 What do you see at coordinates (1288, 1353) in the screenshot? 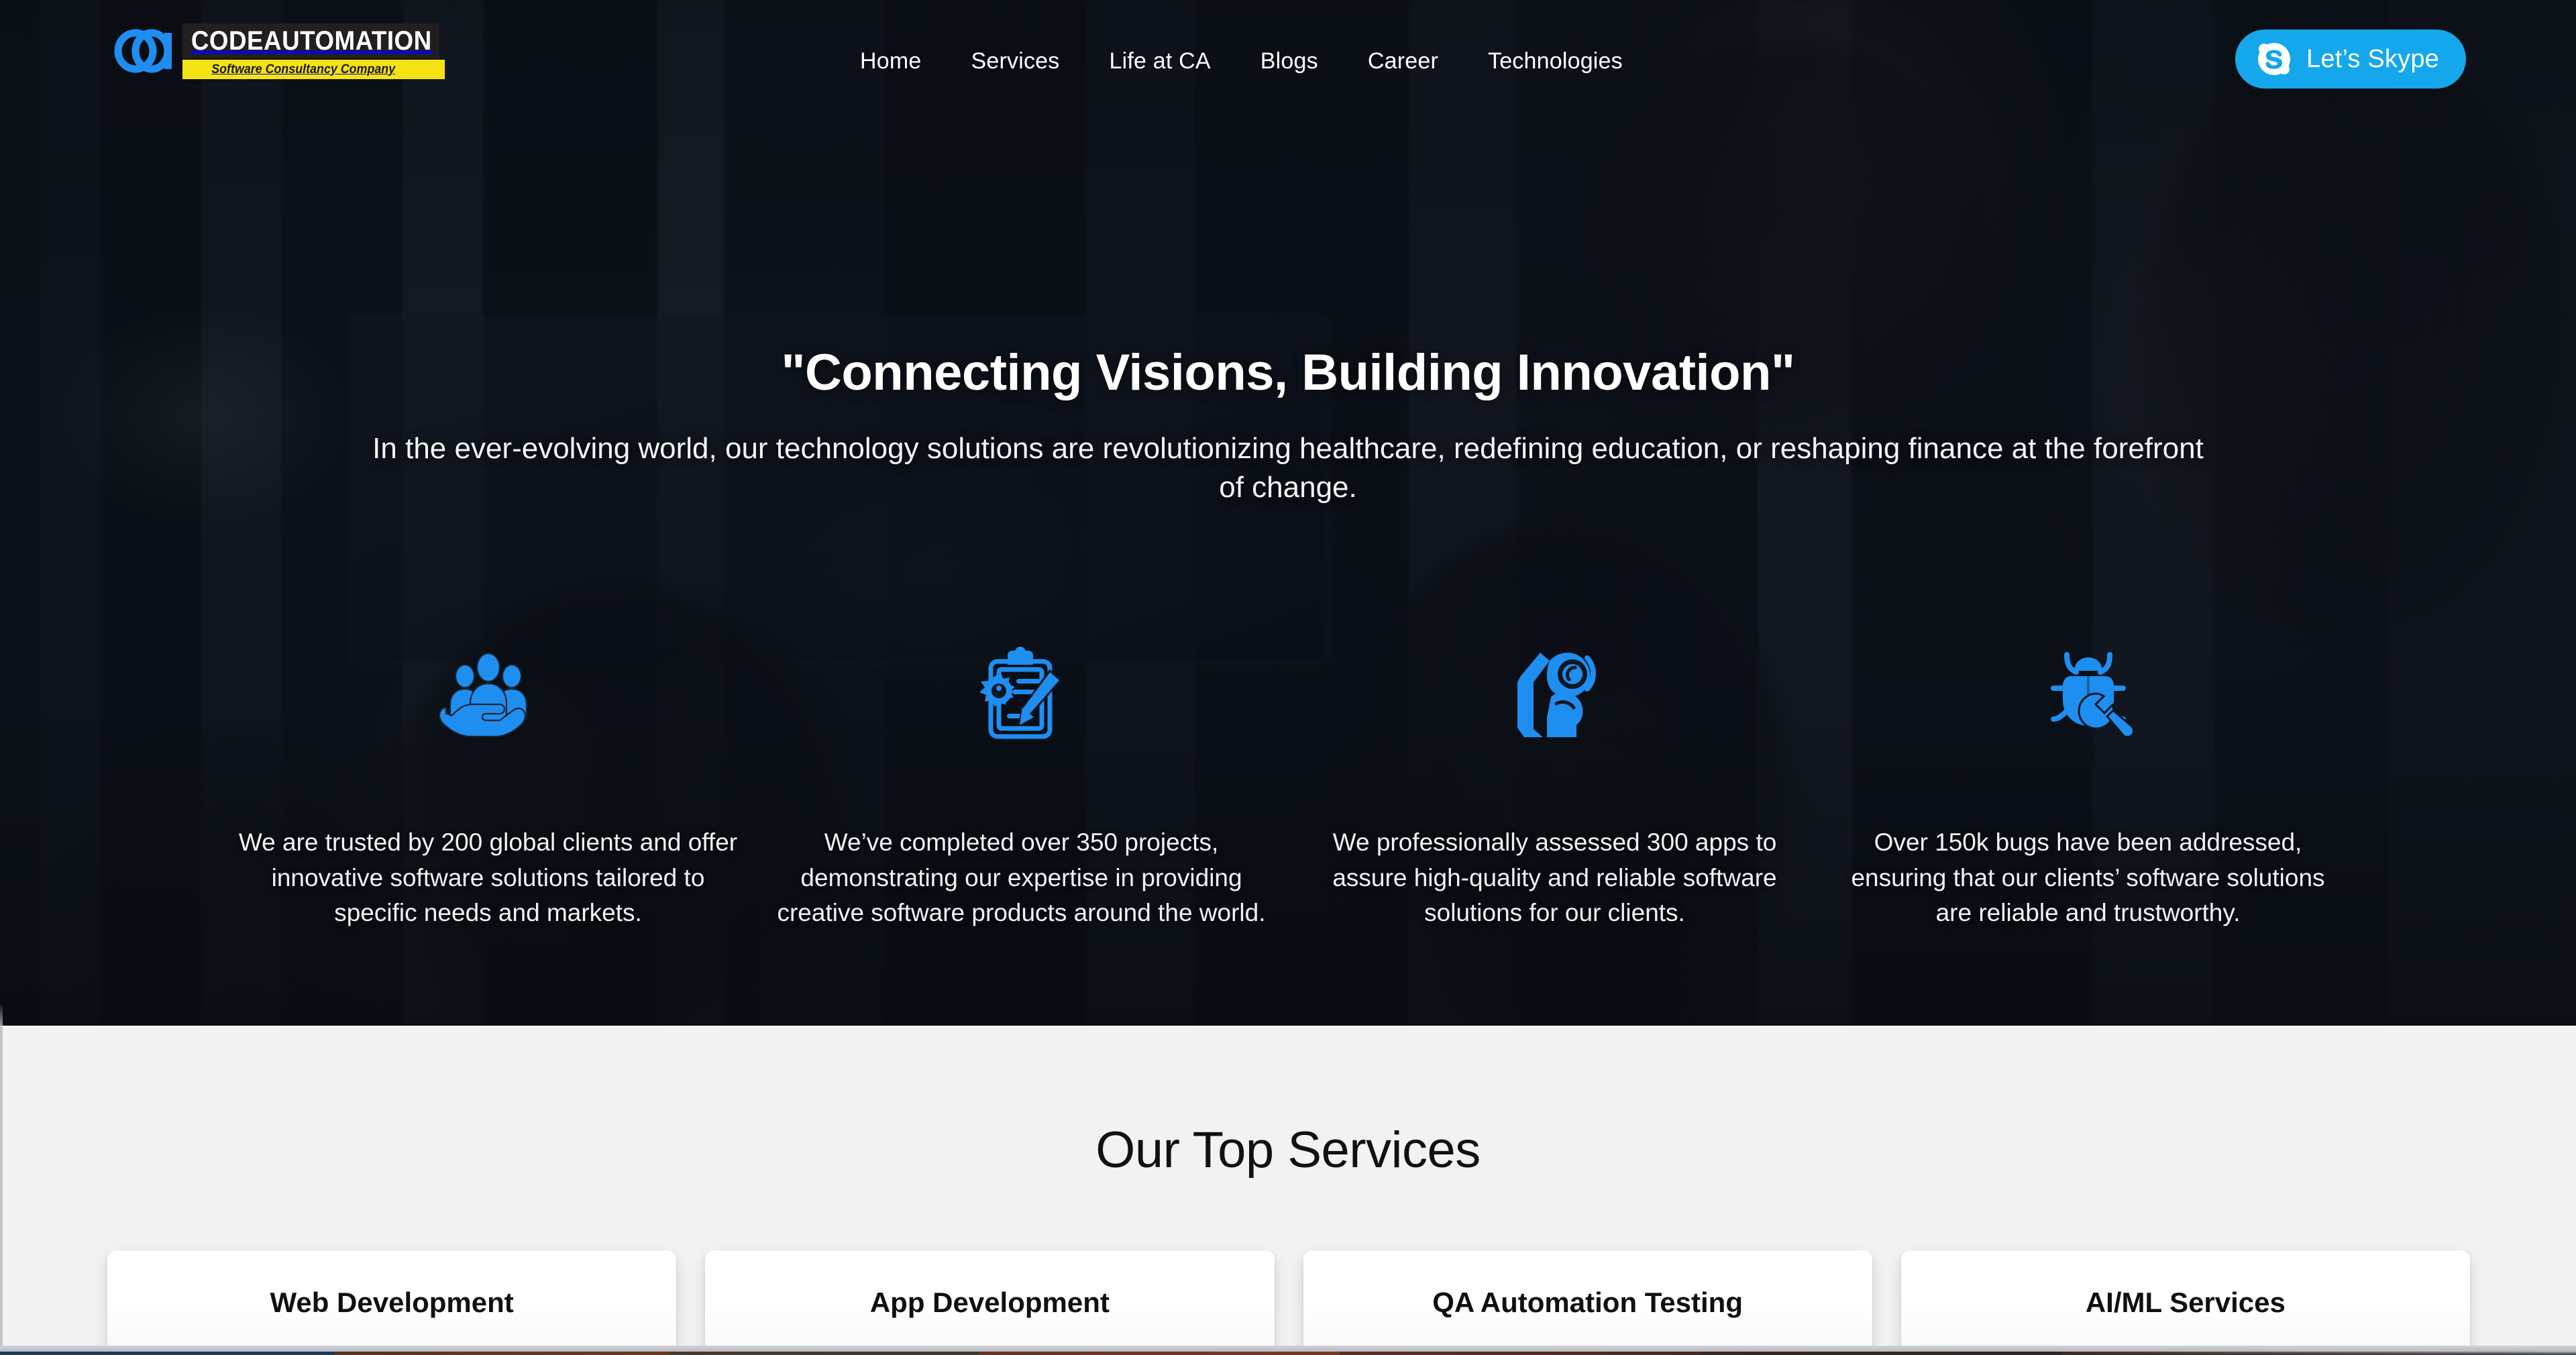
I see `window-bottom-accent-strip` at bounding box center [1288, 1353].